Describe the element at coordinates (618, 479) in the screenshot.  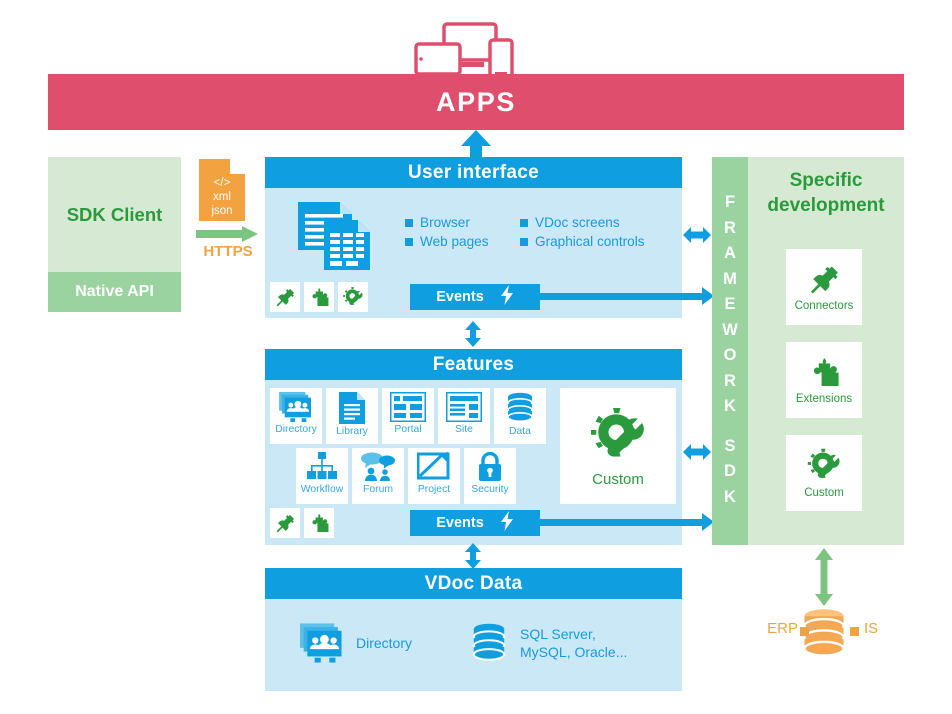
I see `feature-tile-label: Custom` at that location.